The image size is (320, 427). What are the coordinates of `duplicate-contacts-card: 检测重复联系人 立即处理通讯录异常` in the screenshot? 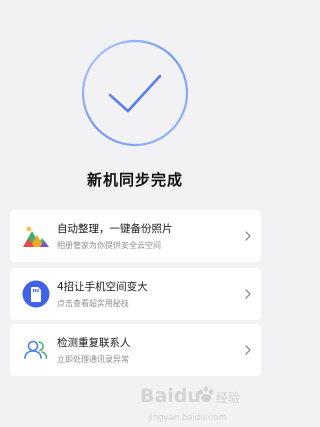 It's located at (135, 350).